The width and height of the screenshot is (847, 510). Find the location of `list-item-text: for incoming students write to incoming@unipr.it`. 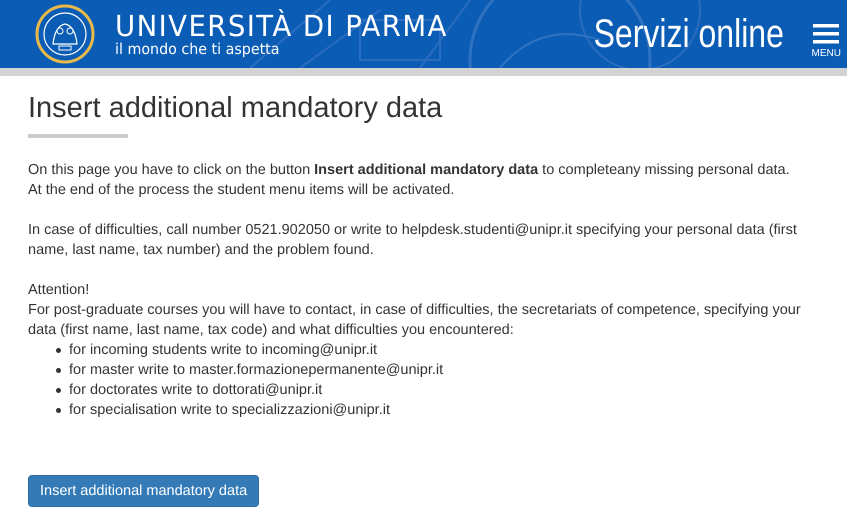

list-item-text: for incoming students write to incoming@unipr.it is located at coordinates (223, 350).